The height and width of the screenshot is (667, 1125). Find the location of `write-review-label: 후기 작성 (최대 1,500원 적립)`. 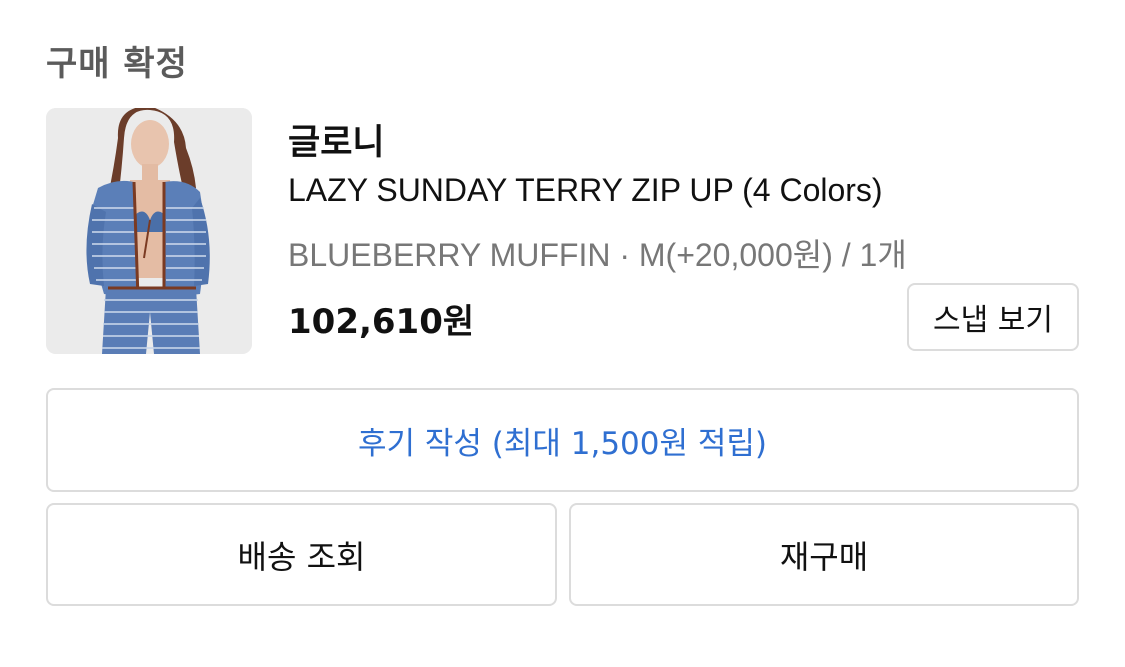

write-review-label: 후기 작성 (최대 1,500원 적립) is located at coordinates (562, 443).